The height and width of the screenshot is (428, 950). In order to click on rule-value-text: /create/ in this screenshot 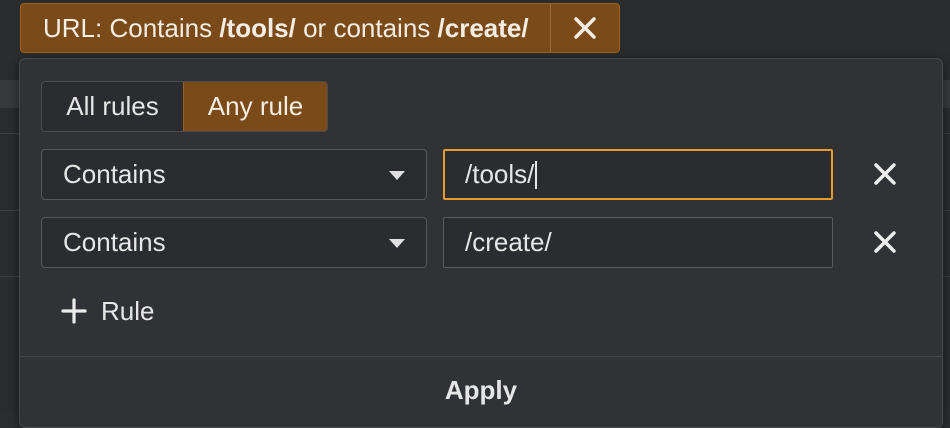, I will do `click(508, 242)`.